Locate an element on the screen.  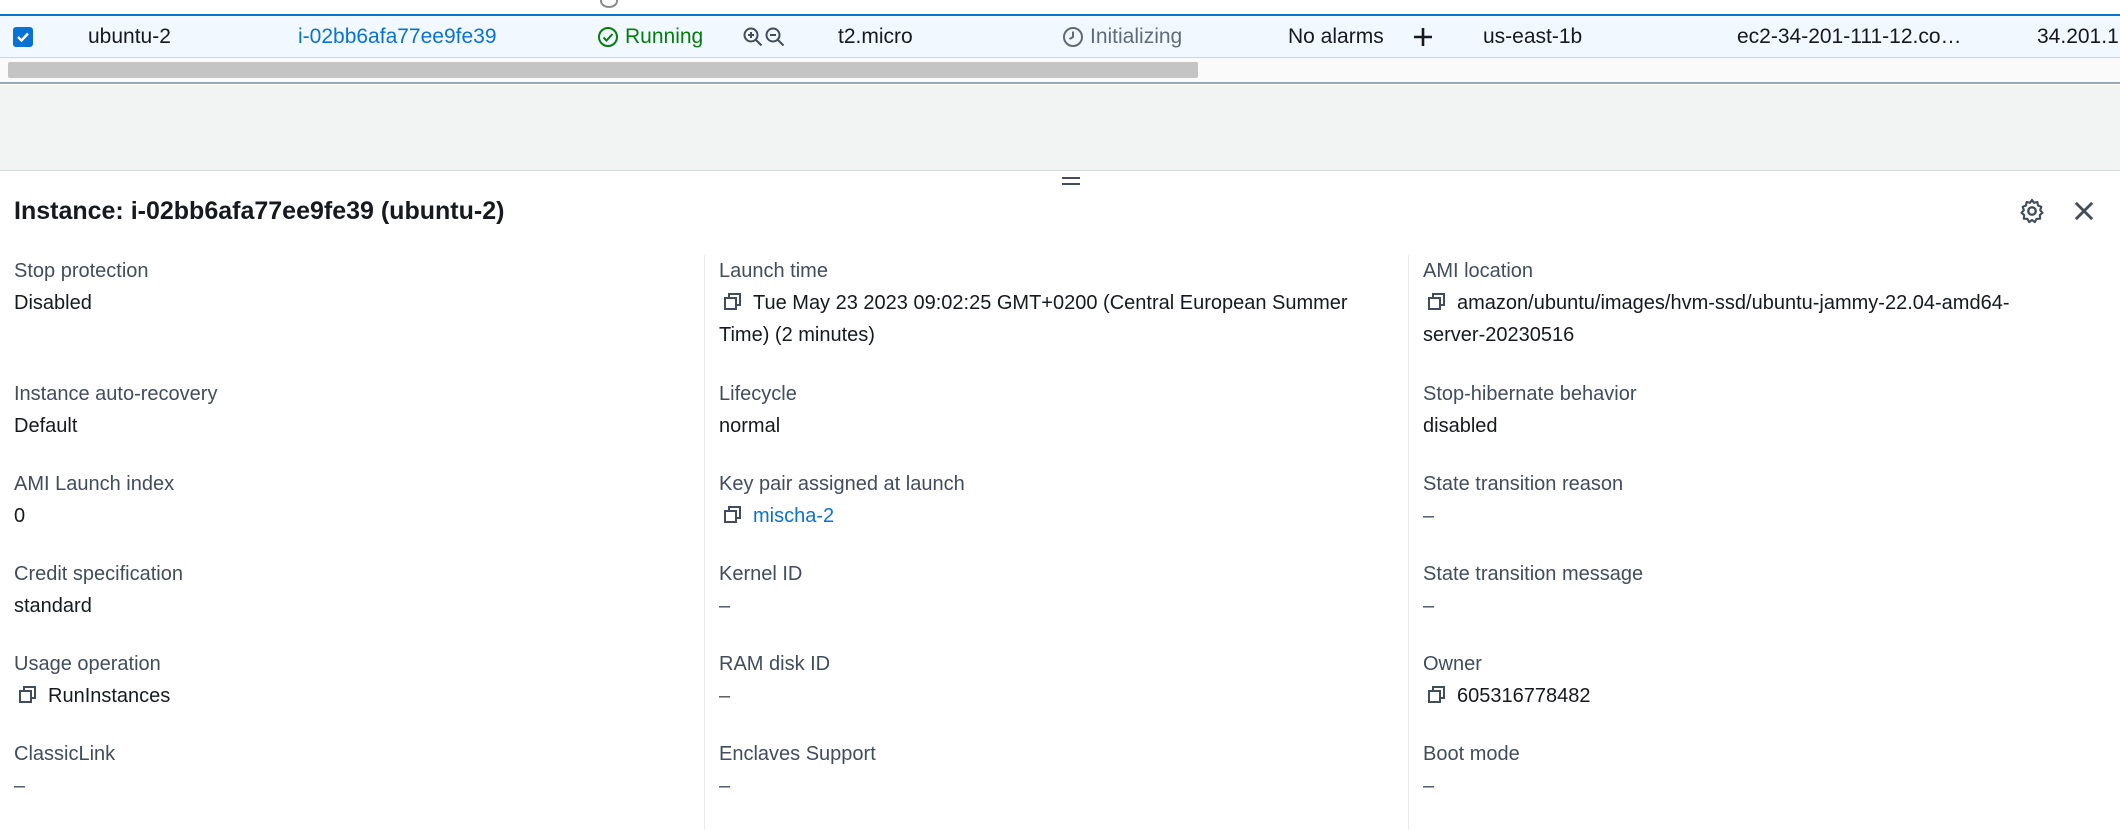
field-kernel-id: Kernel ID – is located at coordinates (1059, 590).